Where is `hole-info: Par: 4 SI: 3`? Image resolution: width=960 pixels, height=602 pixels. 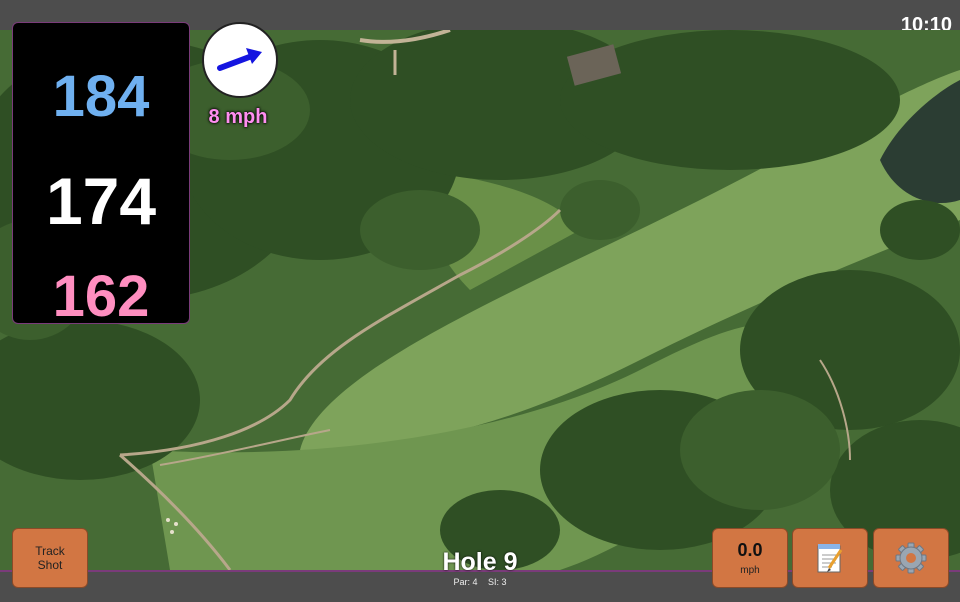 hole-info: Par: 4 SI: 3 is located at coordinates (480, 582).